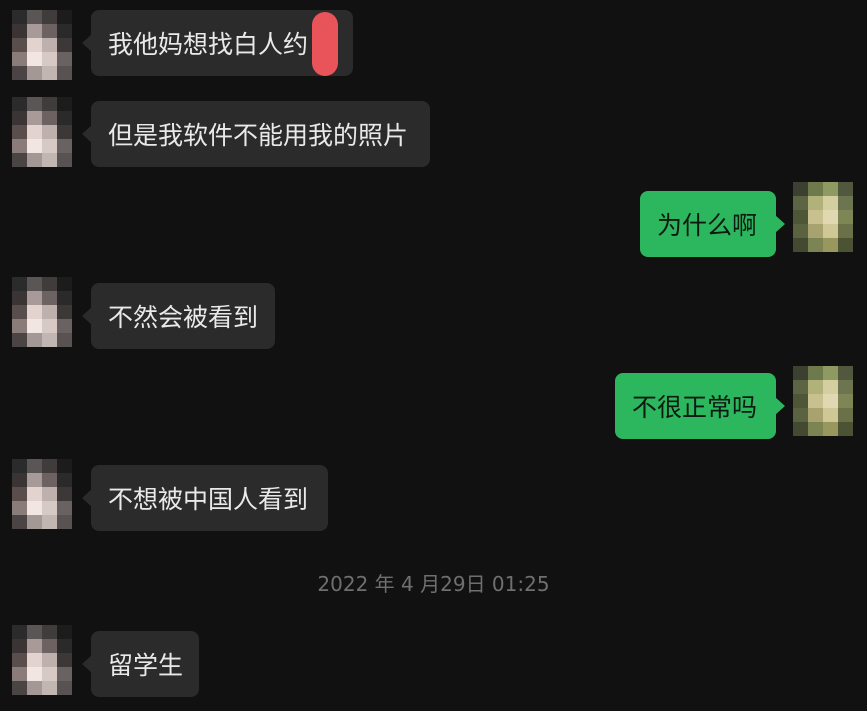 This screenshot has width=867, height=711. Describe the element at coordinates (256, 134) in the screenshot. I see `message-bubble-incoming: 但是我软件不能用我的照片` at that location.